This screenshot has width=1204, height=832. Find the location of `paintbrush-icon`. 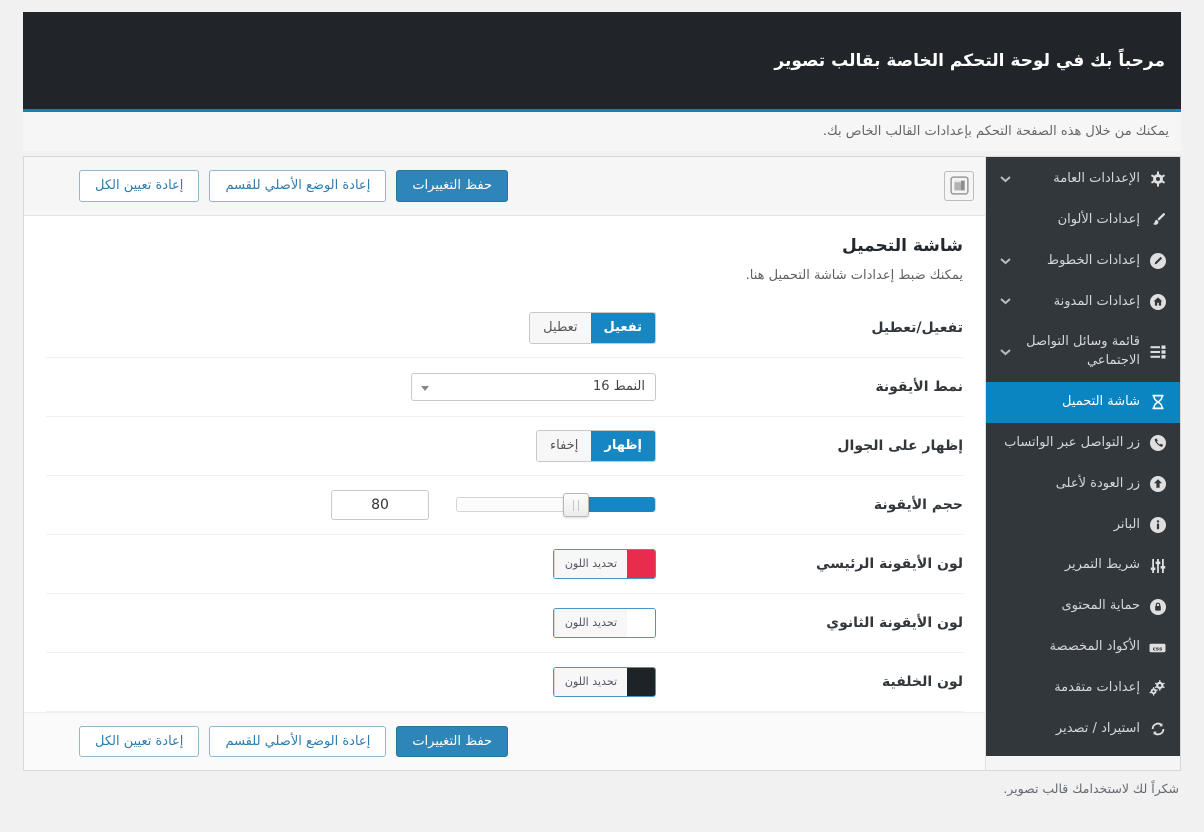

paintbrush-icon is located at coordinates (1157, 220).